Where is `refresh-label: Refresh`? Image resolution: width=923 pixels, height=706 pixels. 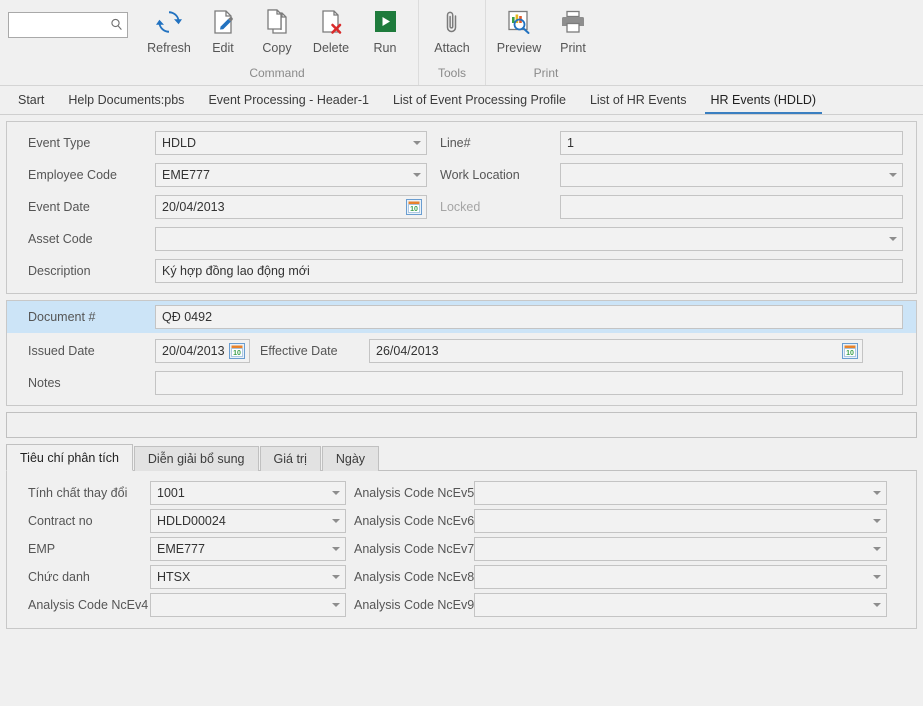
refresh-label: Refresh is located at coordinates (169, 48).